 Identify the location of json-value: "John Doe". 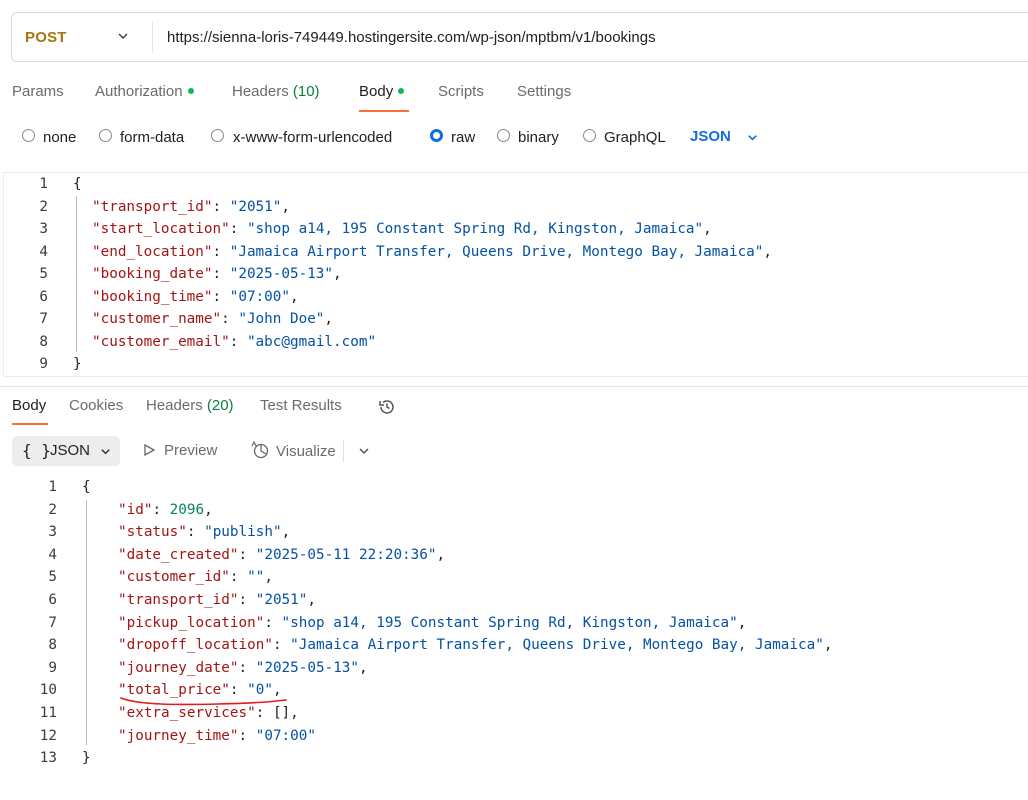
(281, 319).